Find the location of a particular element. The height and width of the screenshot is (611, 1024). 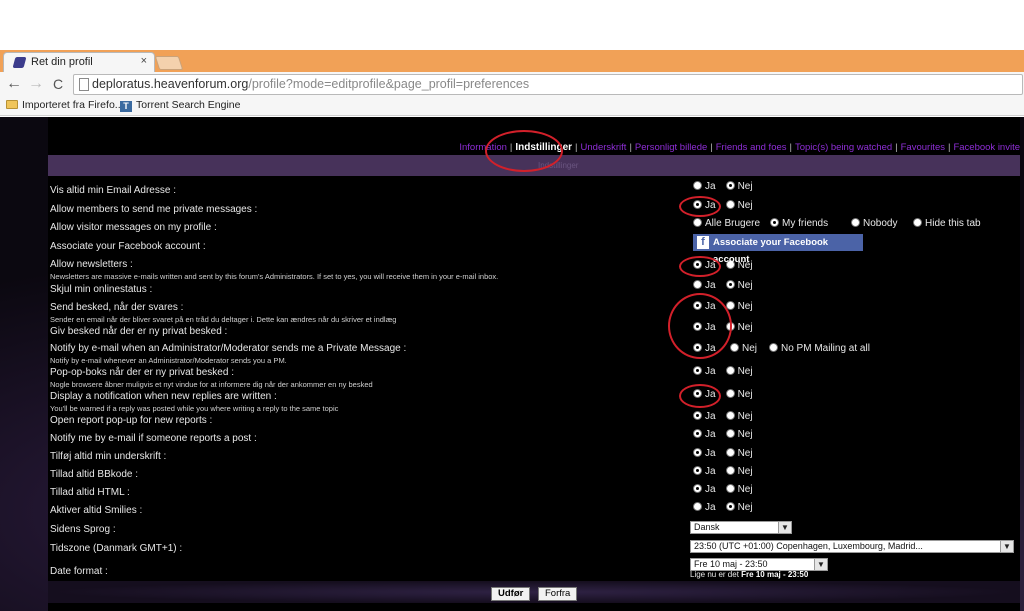

nav-link-3: Personligt billede is located at coordinates (671, 147).